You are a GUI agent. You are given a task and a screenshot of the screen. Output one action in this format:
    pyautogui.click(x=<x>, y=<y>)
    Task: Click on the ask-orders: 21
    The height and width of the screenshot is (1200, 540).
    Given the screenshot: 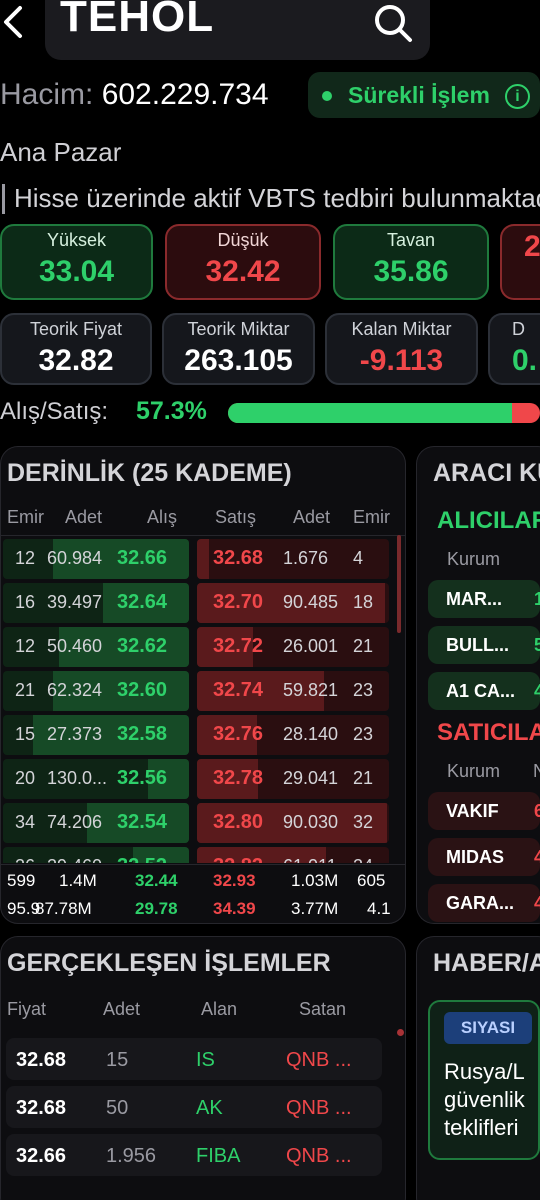 What is the action you would take?
    pyautogui.click(x=363, y=646)
    